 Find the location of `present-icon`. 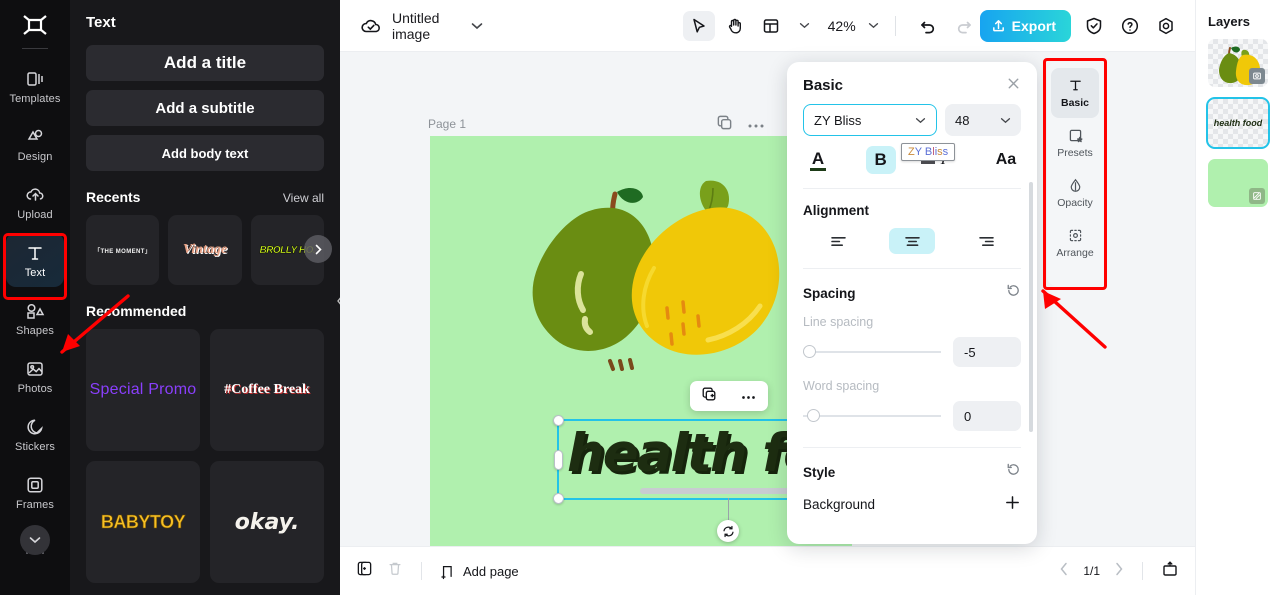

present-icon is located at coordinates (1170, 571).